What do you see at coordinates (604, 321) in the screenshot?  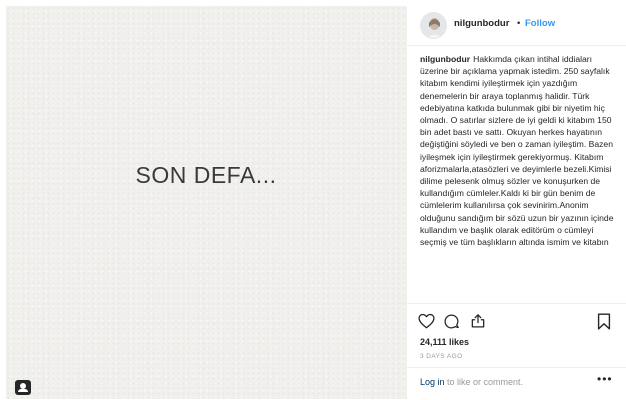 I see `bookmark-icon` at bounding box center [604, 321].